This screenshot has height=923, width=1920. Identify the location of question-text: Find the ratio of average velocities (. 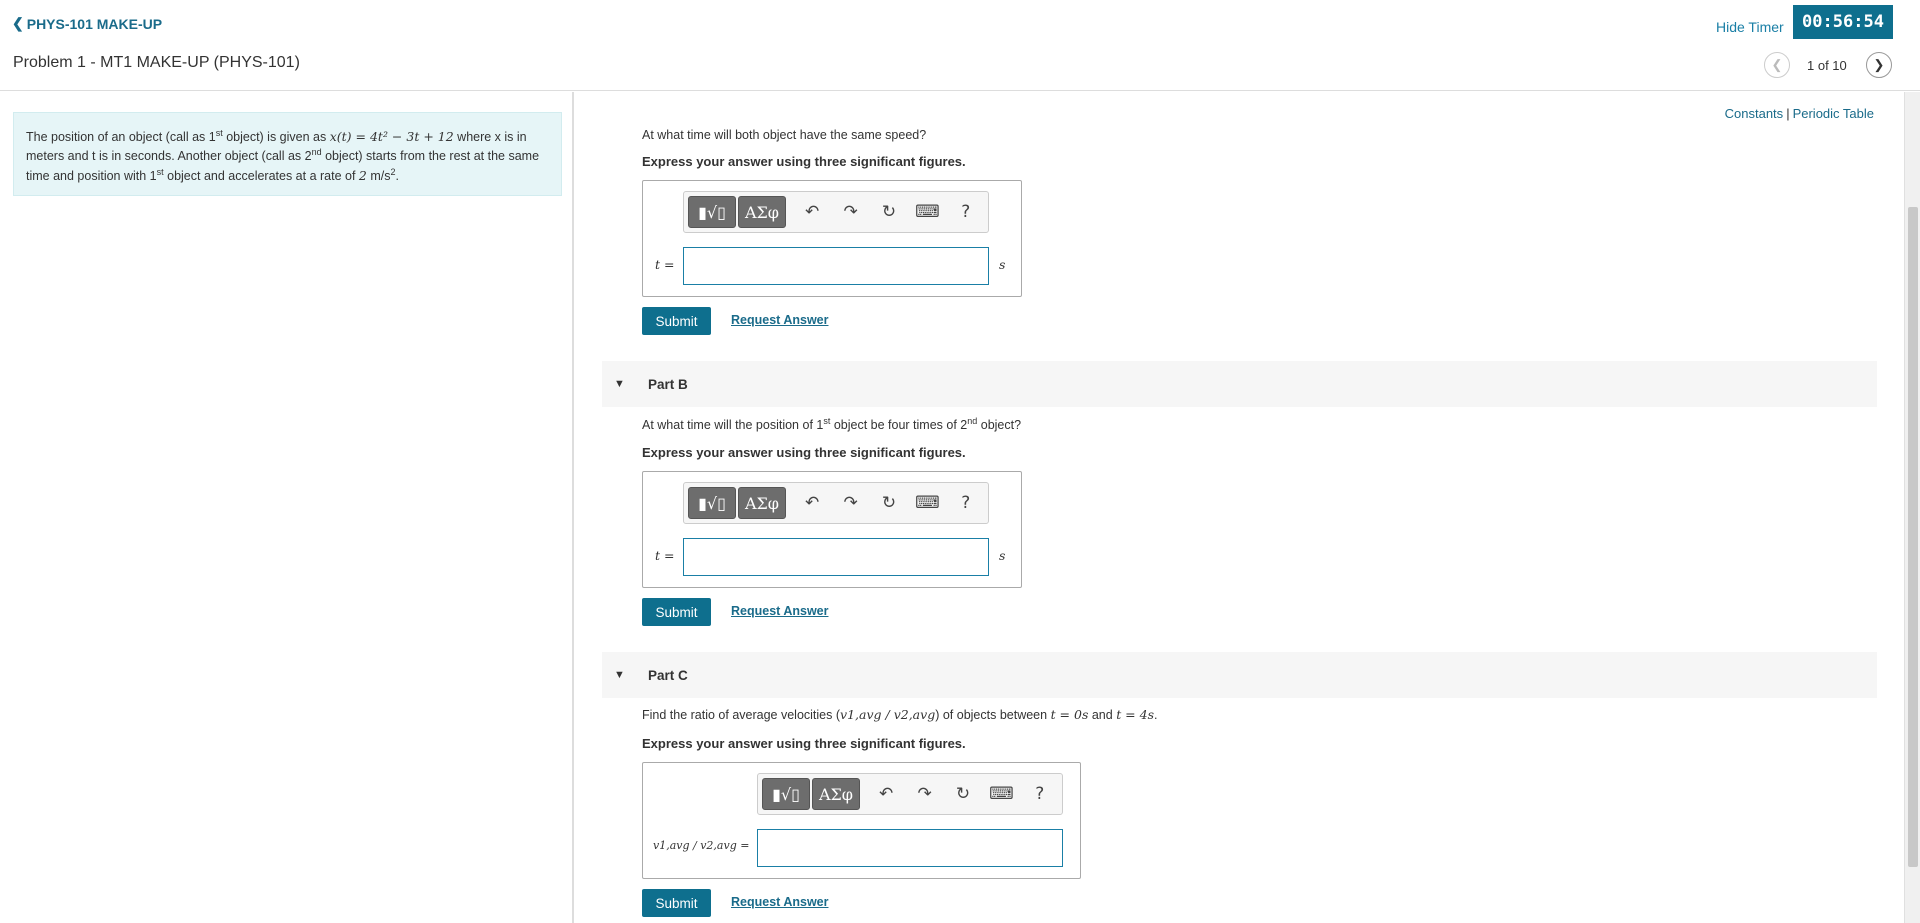
(741, 715).